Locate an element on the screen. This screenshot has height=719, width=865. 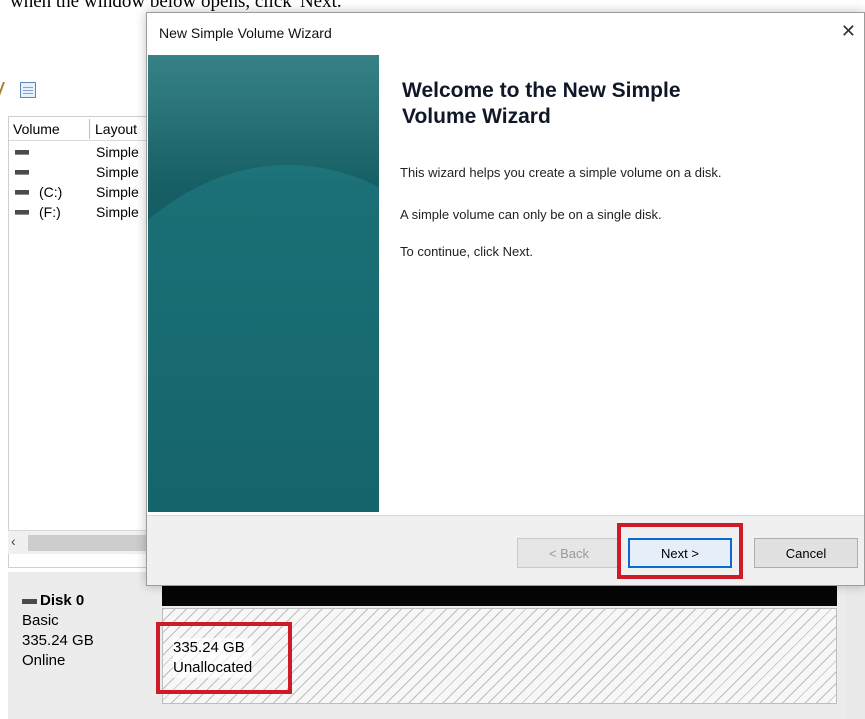
volume-row: (F:) Simple is located at coordinates (79, 212).